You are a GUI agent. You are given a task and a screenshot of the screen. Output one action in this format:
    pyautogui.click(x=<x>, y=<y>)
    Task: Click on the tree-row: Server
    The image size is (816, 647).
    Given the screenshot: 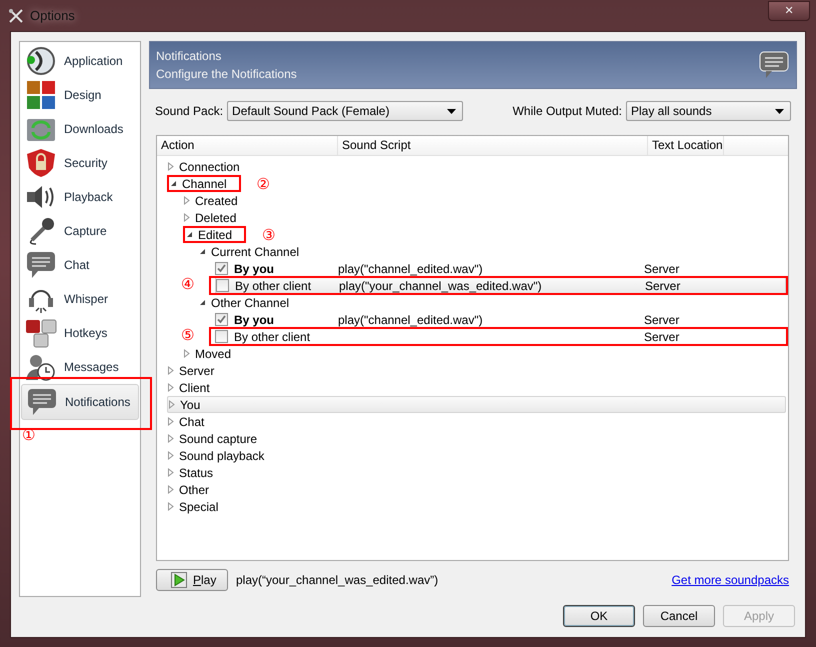 What is the action you would take?
    pyautogui.click(x=476, y=370)
    